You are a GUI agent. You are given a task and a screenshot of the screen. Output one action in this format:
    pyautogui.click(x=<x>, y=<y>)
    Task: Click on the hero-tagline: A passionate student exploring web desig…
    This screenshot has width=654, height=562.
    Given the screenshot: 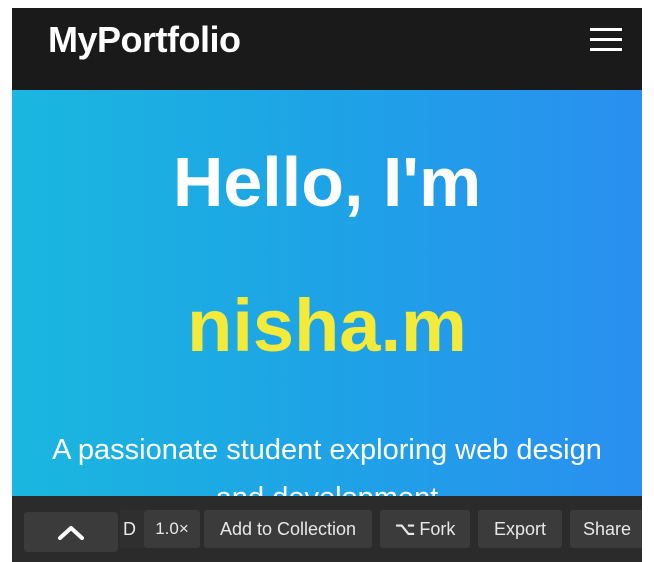 What is the action you would take?
    pyautogui.click(x=327, y=461)
    